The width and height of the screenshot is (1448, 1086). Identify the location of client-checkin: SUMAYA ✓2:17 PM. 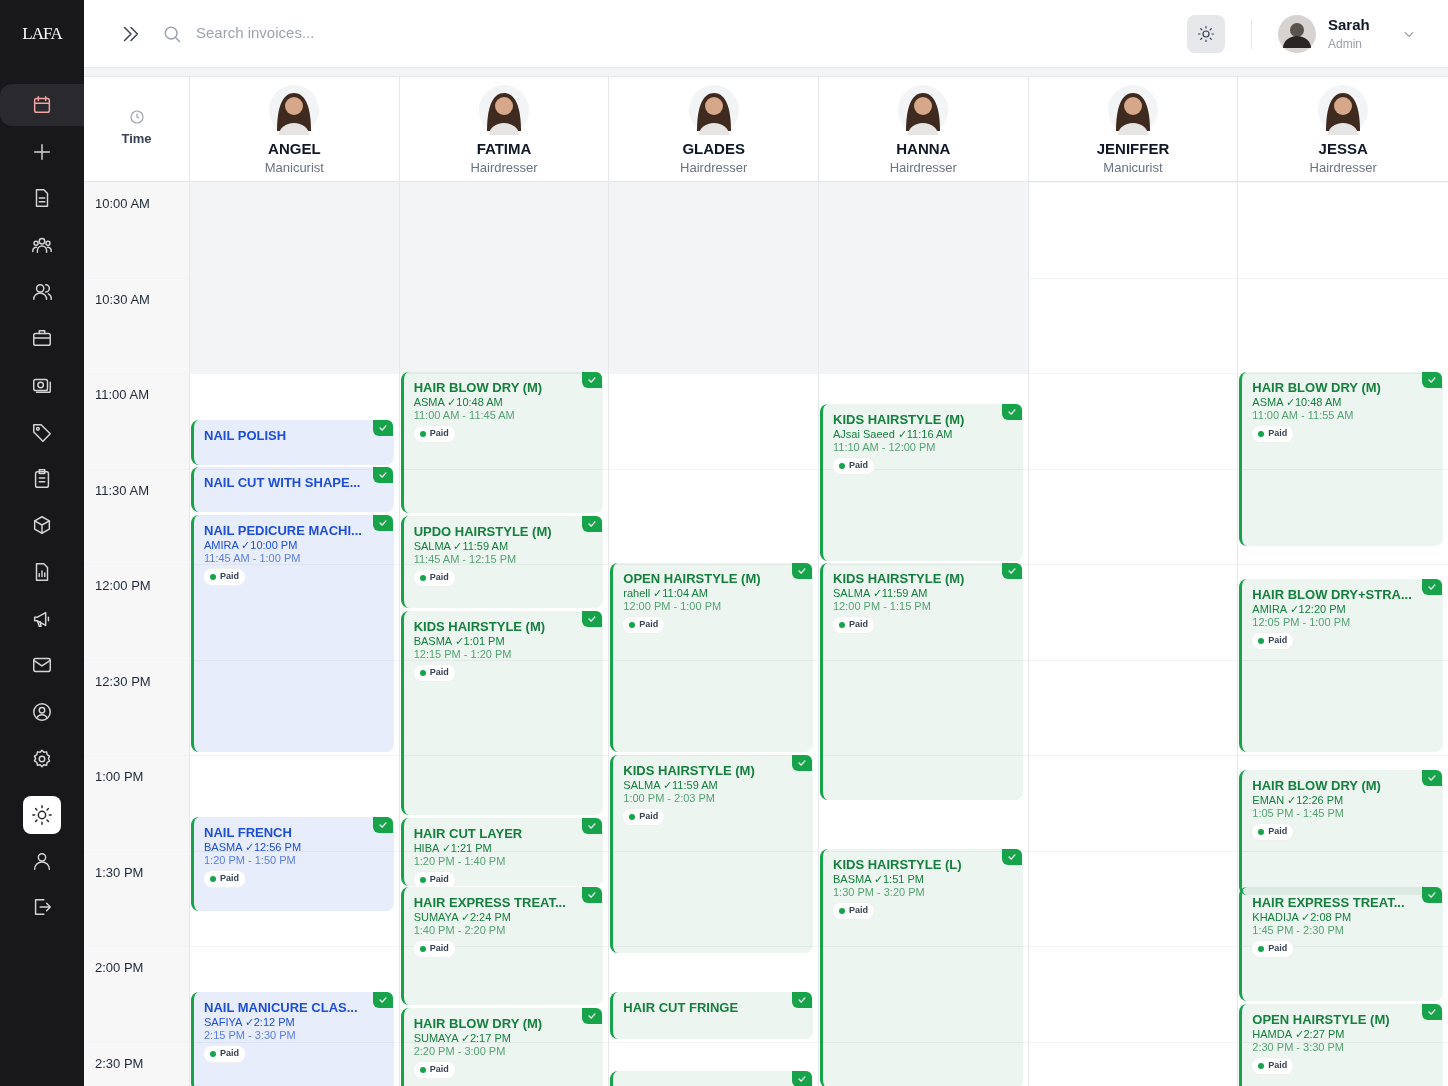
(462, 1038).